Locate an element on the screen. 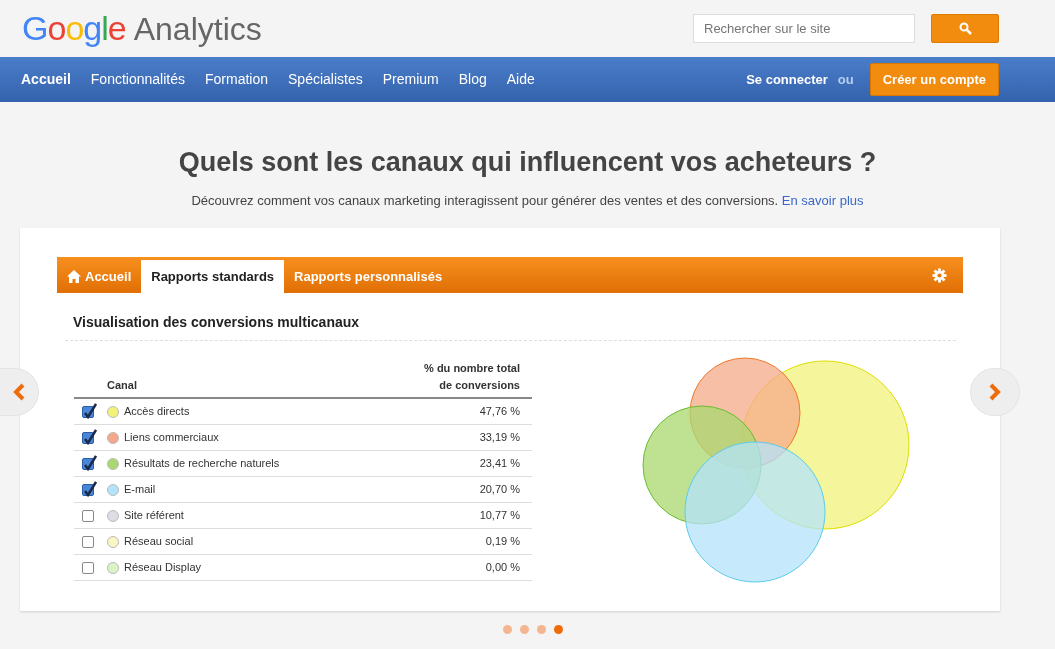 The height and width of the screenshot is (649, 1055). nav-link: Premium is located at coordinates (410, 79).